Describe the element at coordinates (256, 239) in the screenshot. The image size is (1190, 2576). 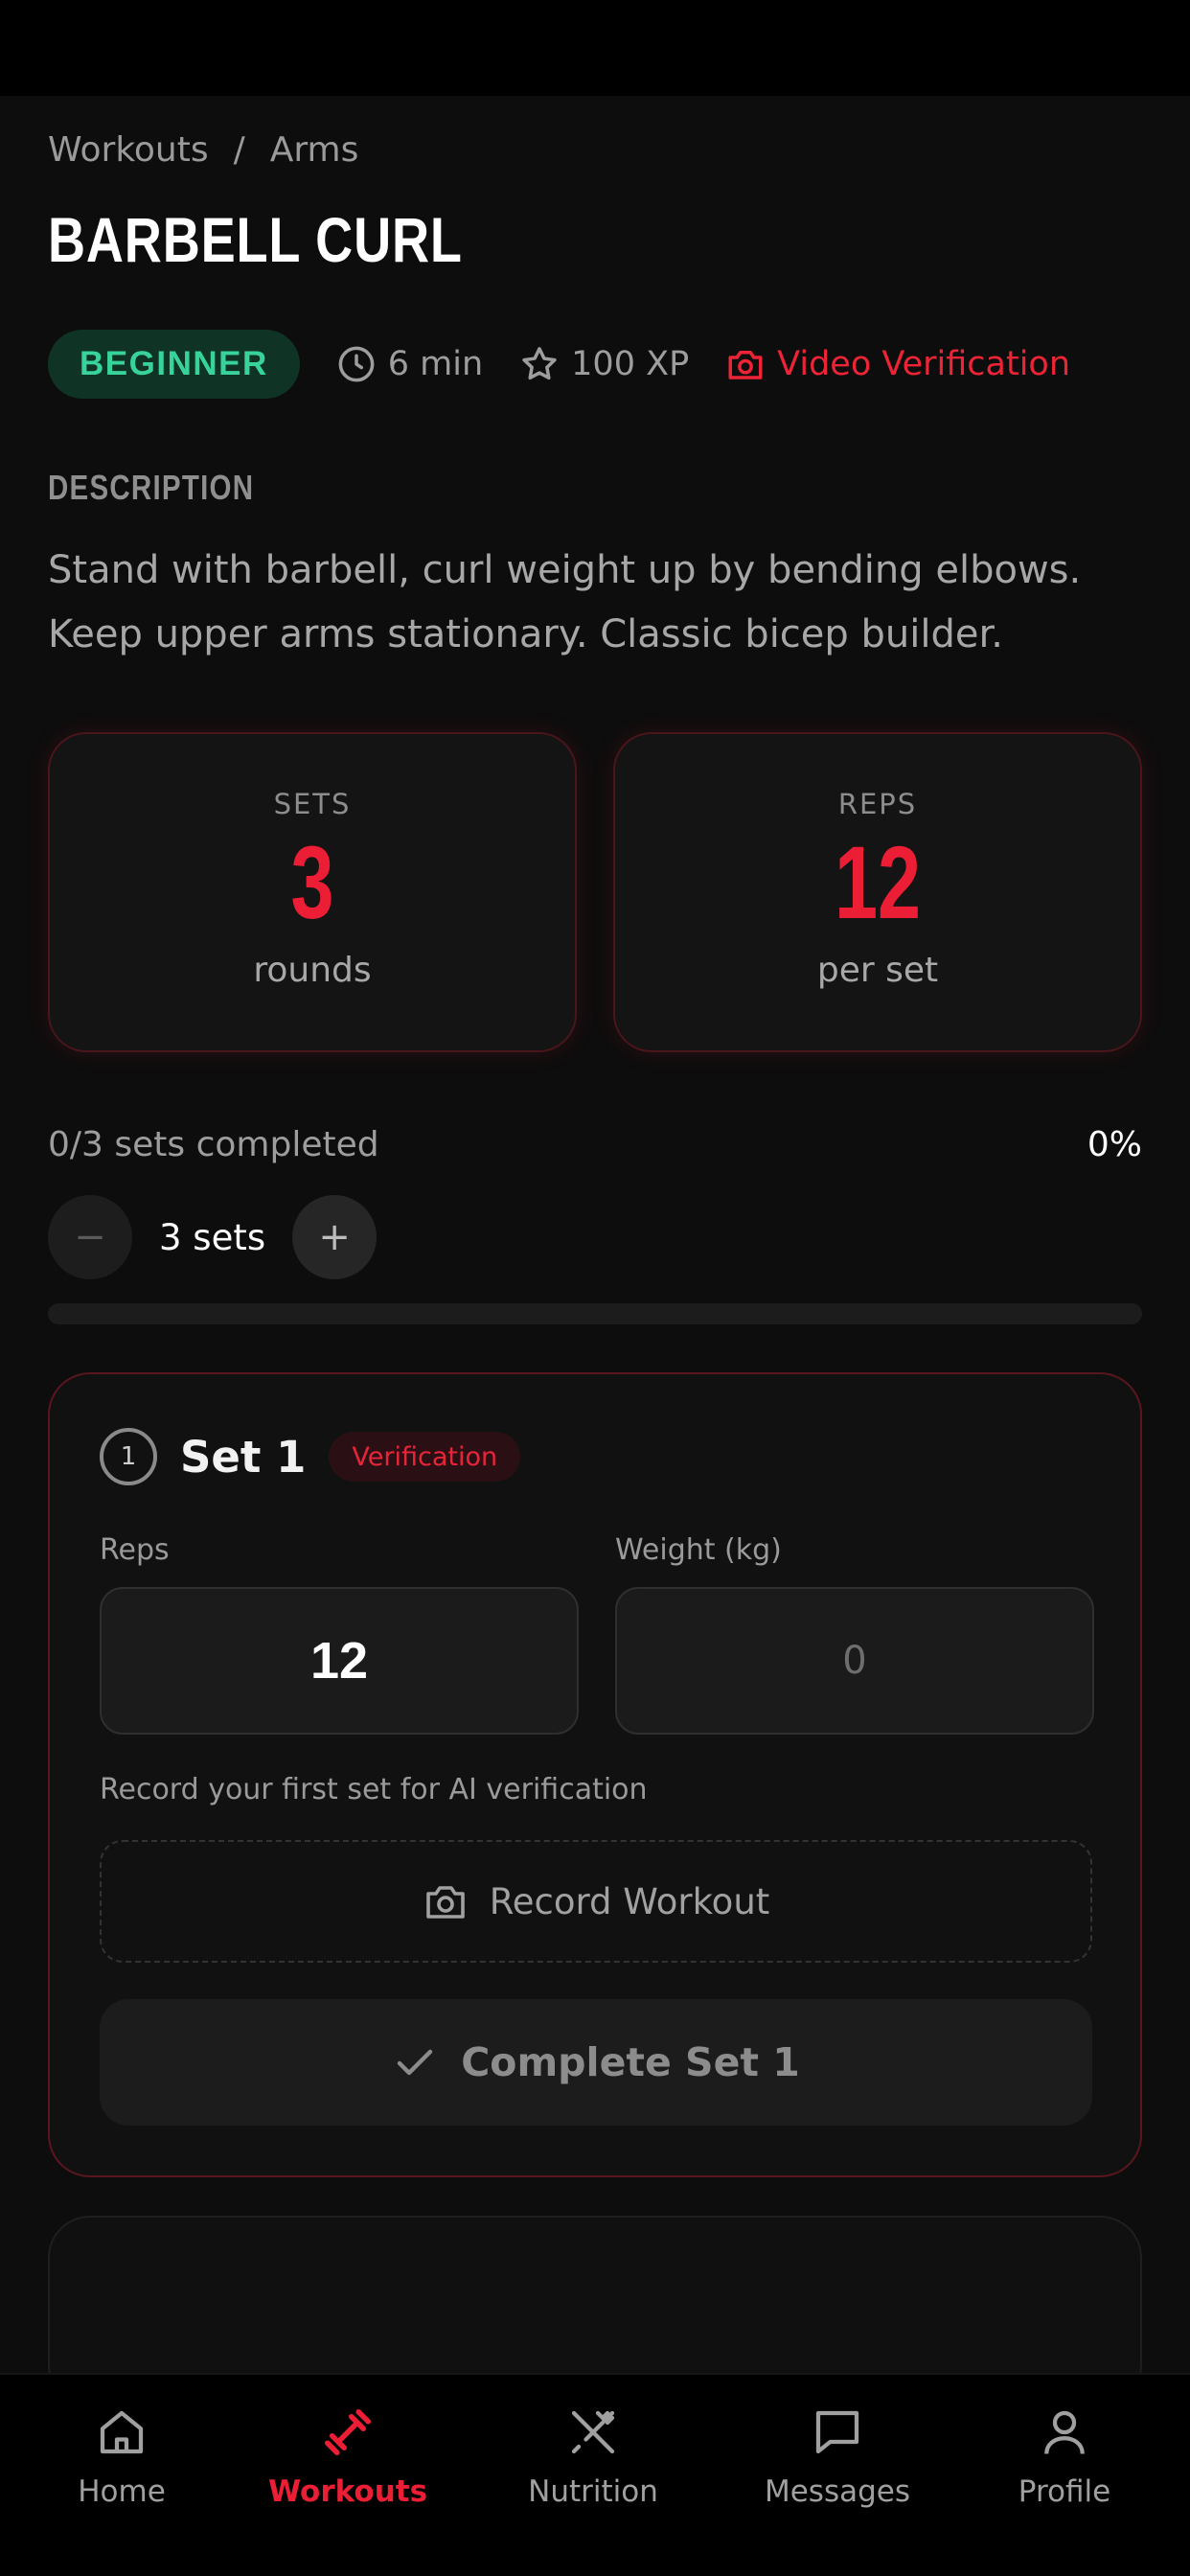
I see `page-title: BARBELL CURL` at that location.